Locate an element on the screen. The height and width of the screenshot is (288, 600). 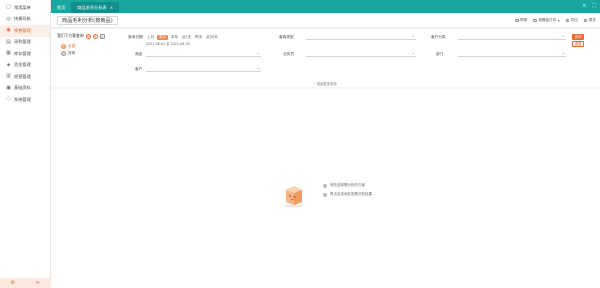
sidebar-item-3: ▤ 采购管理 is located at coordinates (25, 43).